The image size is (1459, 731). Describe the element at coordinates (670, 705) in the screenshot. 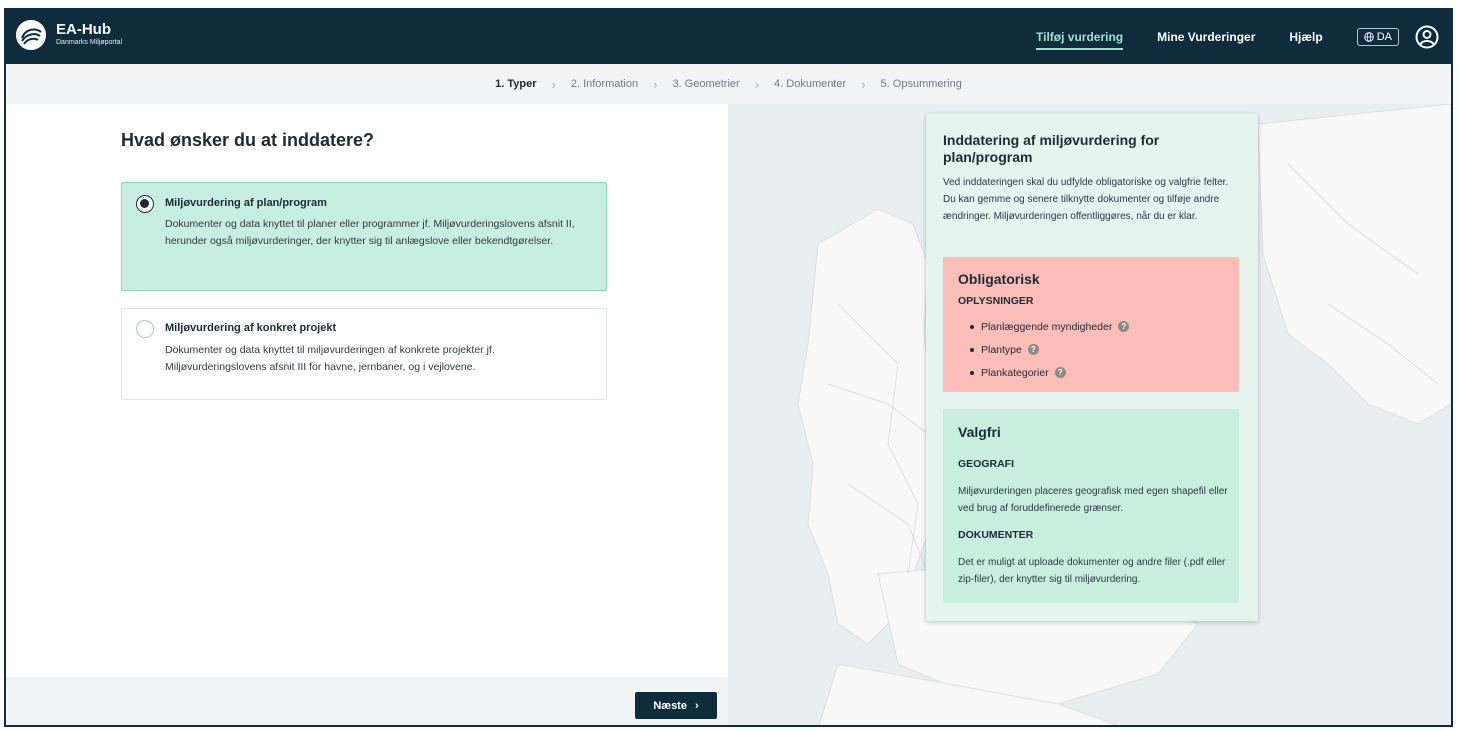

I see `next-button-label: Næste` at that location.